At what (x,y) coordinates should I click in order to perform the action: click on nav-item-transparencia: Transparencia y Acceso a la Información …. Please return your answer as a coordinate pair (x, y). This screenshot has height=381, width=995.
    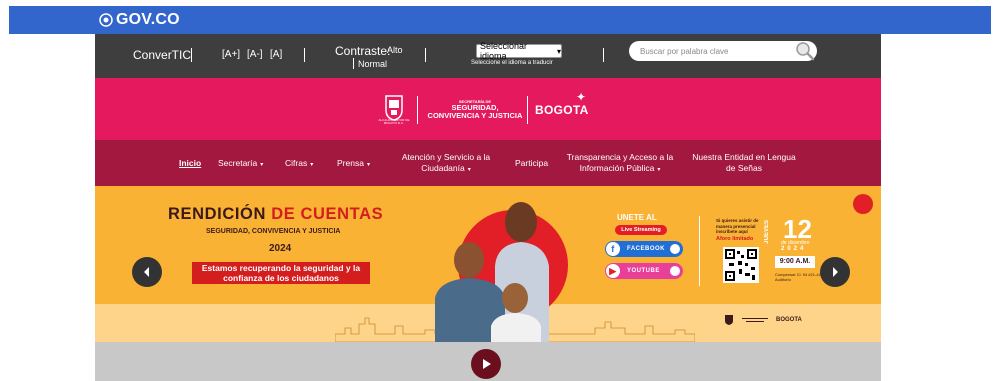
    Looking at the image, I should click on (620, 164).